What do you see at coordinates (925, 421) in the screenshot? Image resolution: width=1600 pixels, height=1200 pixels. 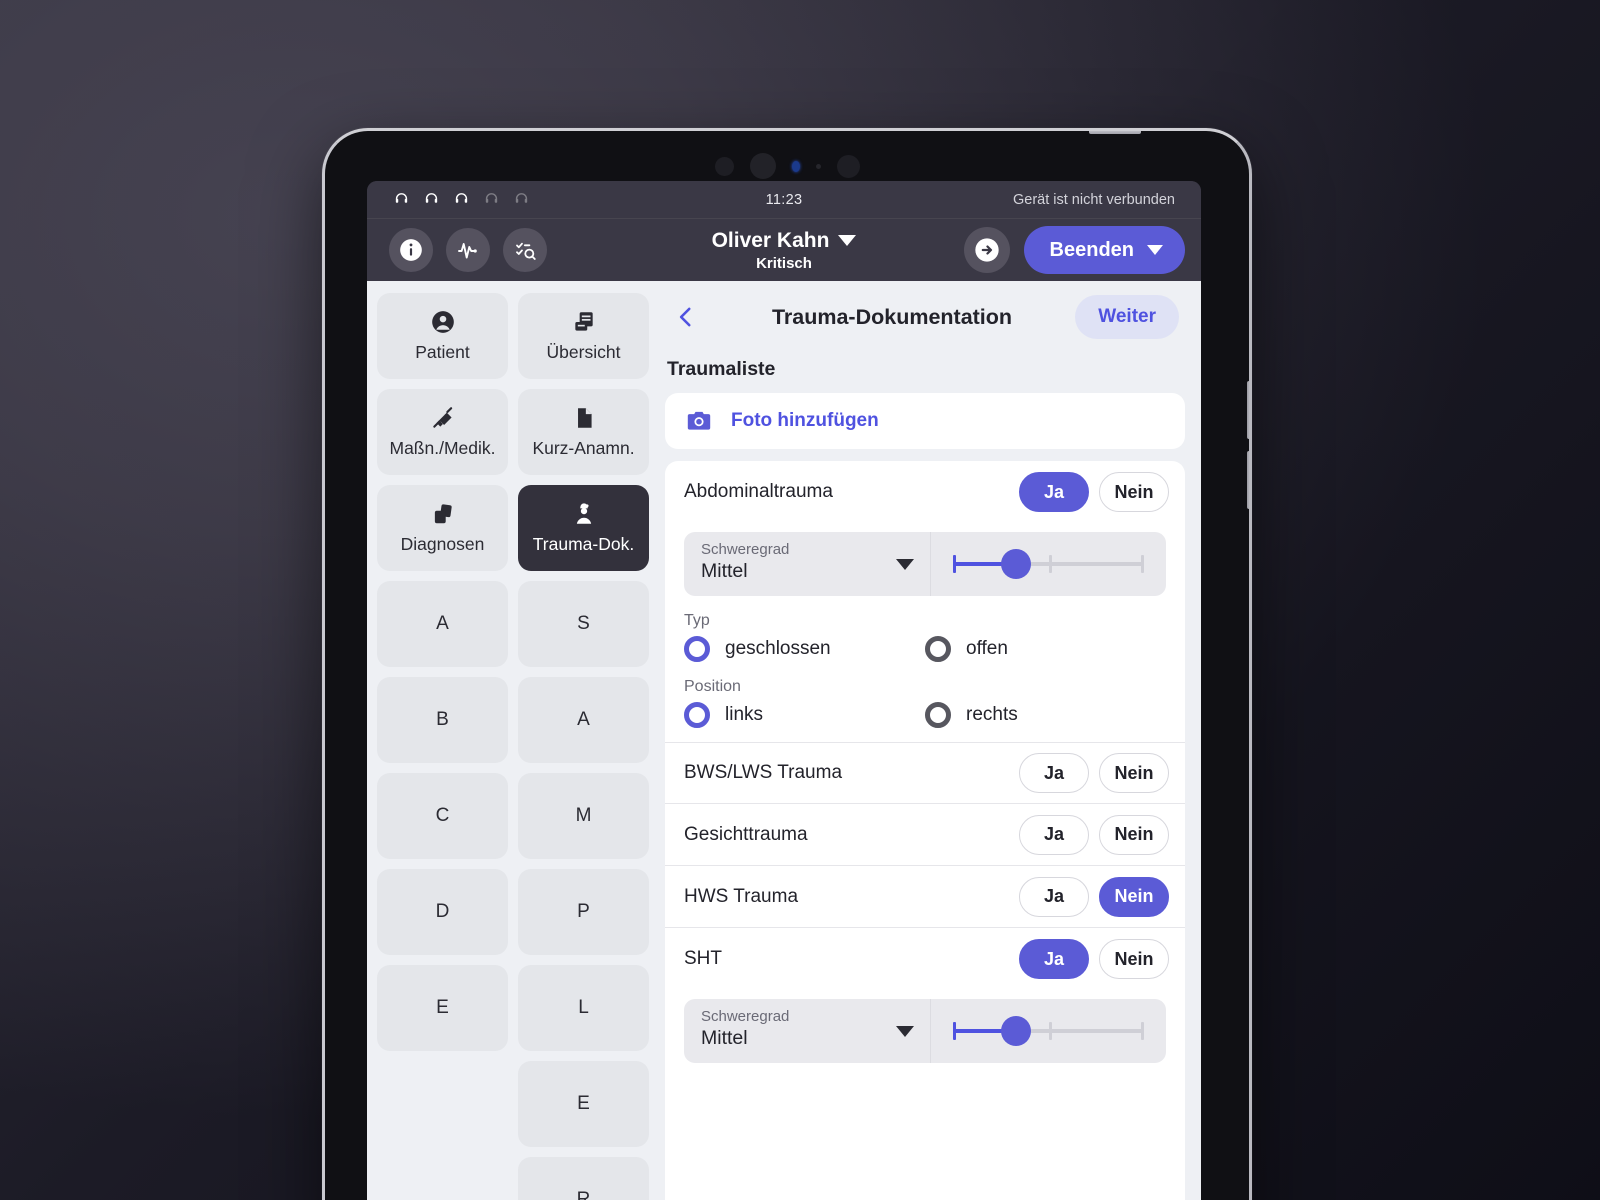 I see `add-photo-button: Foto hinzufügen` at bounding box center [925, 421].